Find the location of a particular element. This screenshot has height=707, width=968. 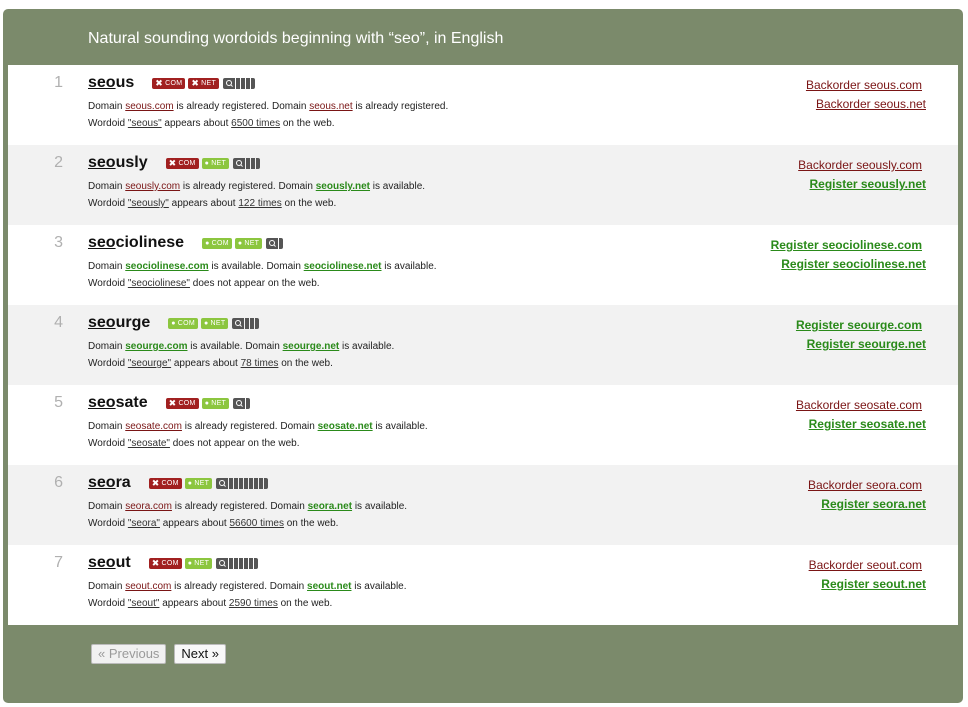

net-action-link: Register seosate.net is located at coordinates (861, 424).